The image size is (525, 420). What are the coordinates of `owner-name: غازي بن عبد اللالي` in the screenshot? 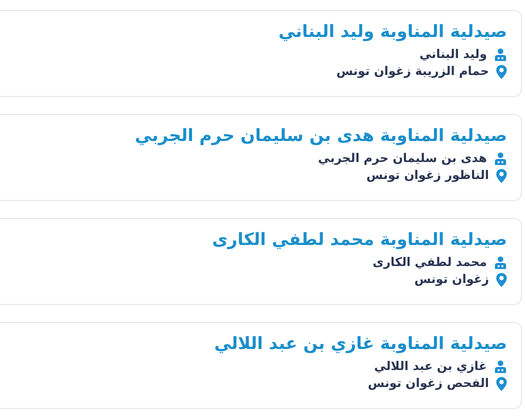 It's located at (430, 366).